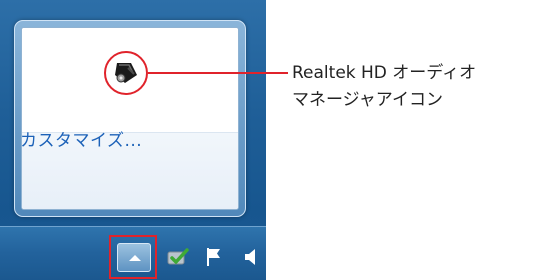  Describe the element at coordinates (218, 73) in the screenshot. I see `callout-line` at that location.